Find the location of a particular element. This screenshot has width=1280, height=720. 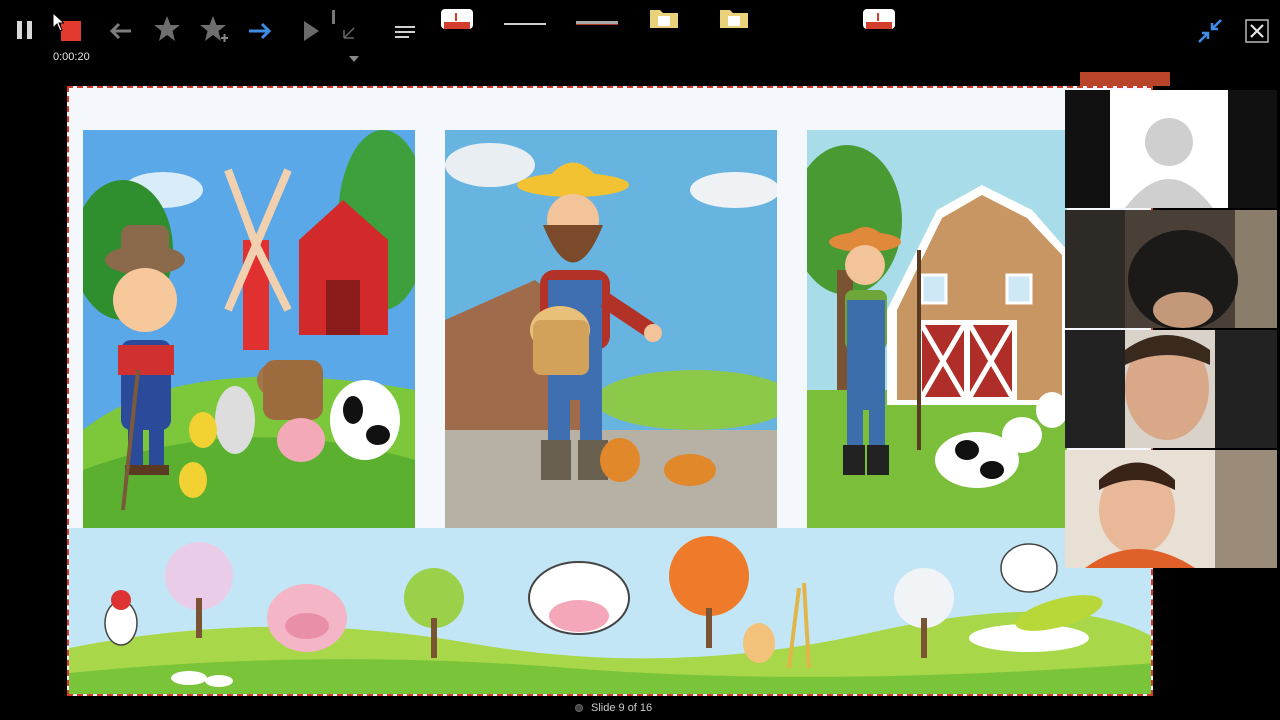

resize-icon is located at coordinates (343, 24).